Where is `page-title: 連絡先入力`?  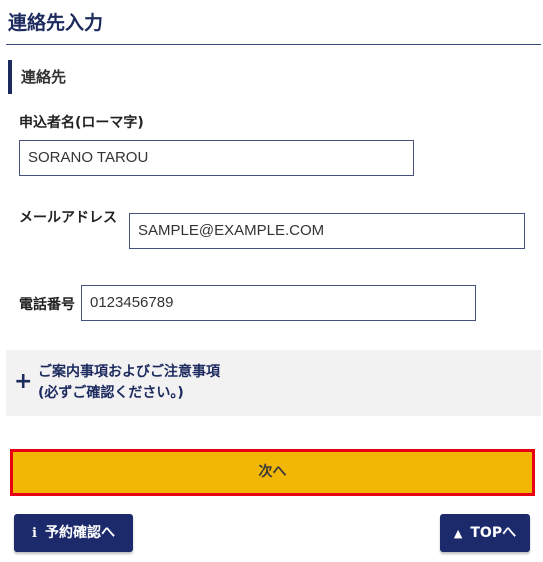
page-title: 連絡先入力 is located at coordinates (56, 23).